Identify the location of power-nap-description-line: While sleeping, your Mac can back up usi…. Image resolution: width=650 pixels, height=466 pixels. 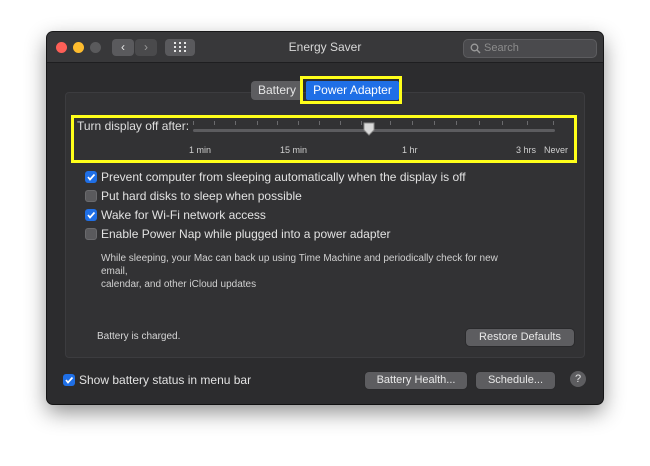
(299, 265).